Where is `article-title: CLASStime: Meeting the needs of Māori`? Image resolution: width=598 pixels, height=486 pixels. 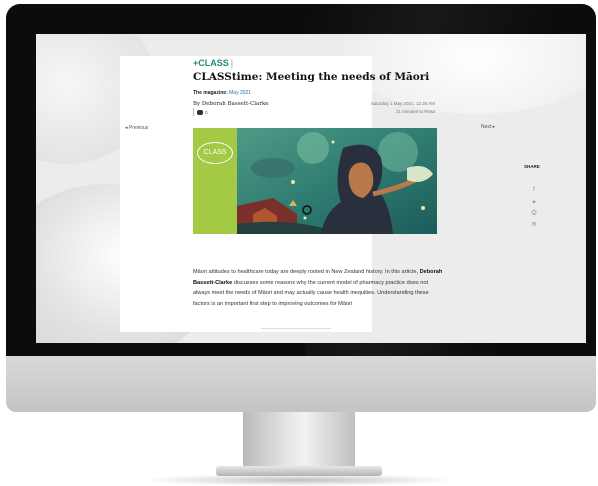
article-title: CLASStime: Meeting the needs of Māori is located at coordinates (311, 77).